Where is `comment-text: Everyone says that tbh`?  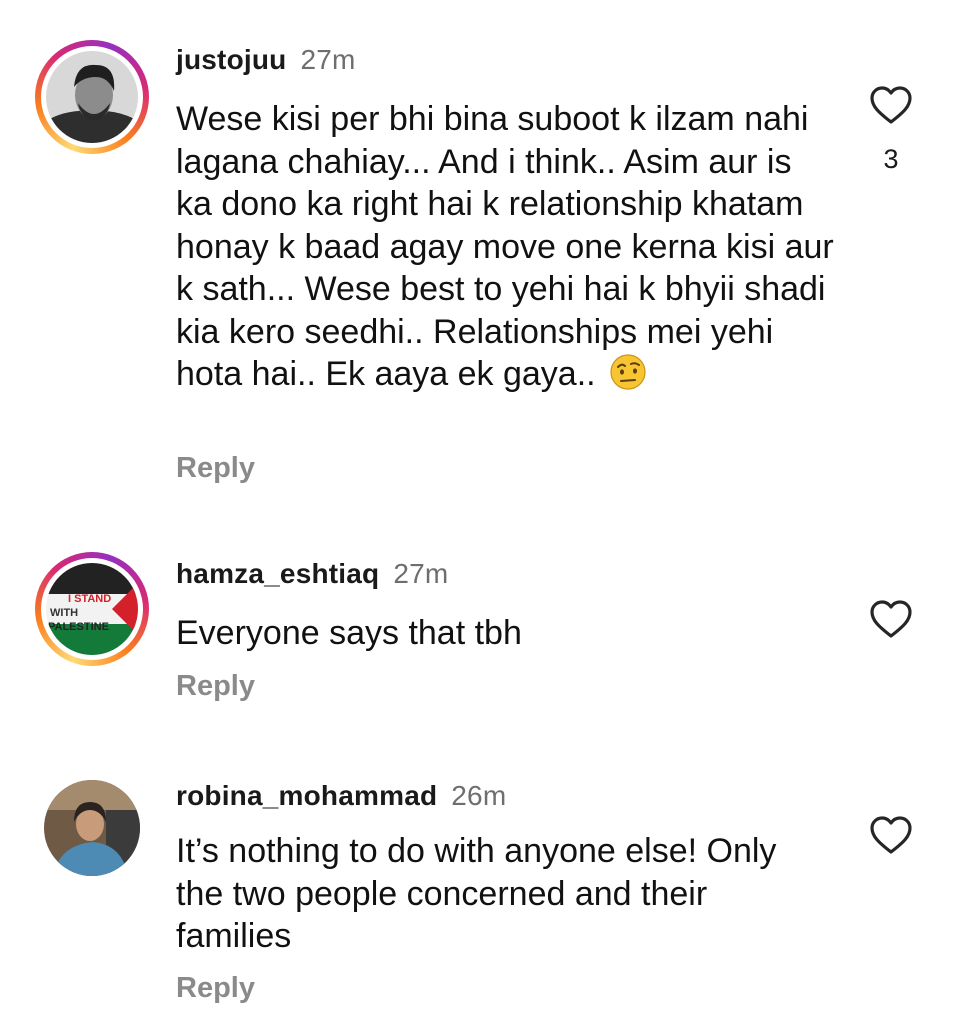 comment-text: Everyone says that tbh is located at coordinates (506, 633).